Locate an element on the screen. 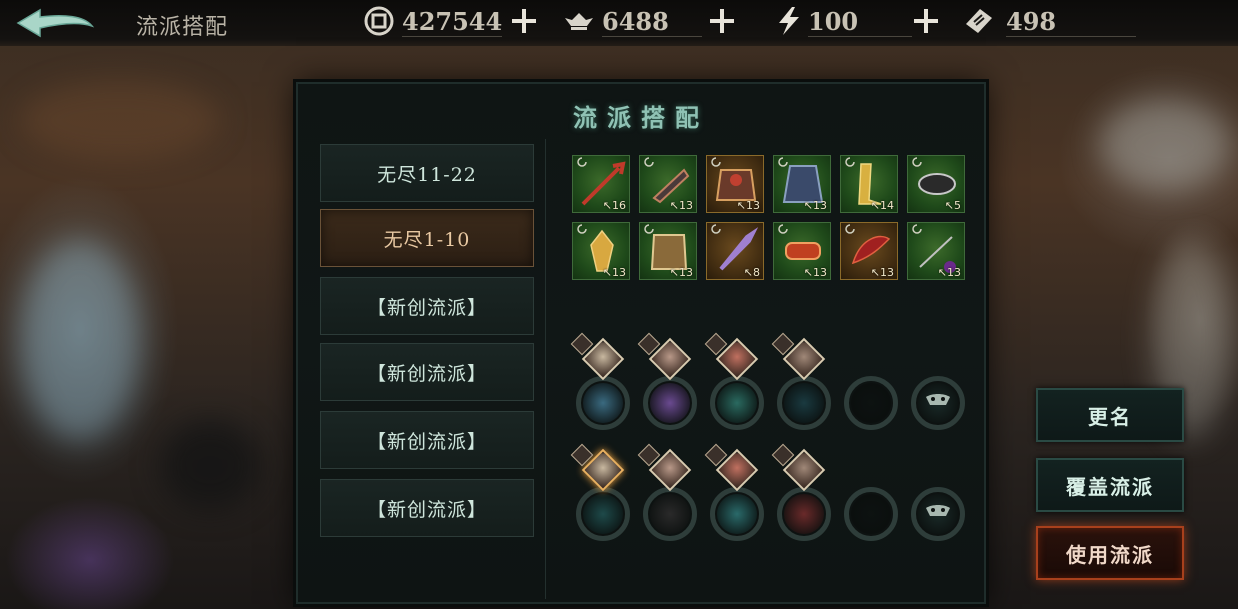 Image resolution: width=1238 pixels, height=609 pixels. resource-ticket: 498 is located at coordinates (1052, 21).